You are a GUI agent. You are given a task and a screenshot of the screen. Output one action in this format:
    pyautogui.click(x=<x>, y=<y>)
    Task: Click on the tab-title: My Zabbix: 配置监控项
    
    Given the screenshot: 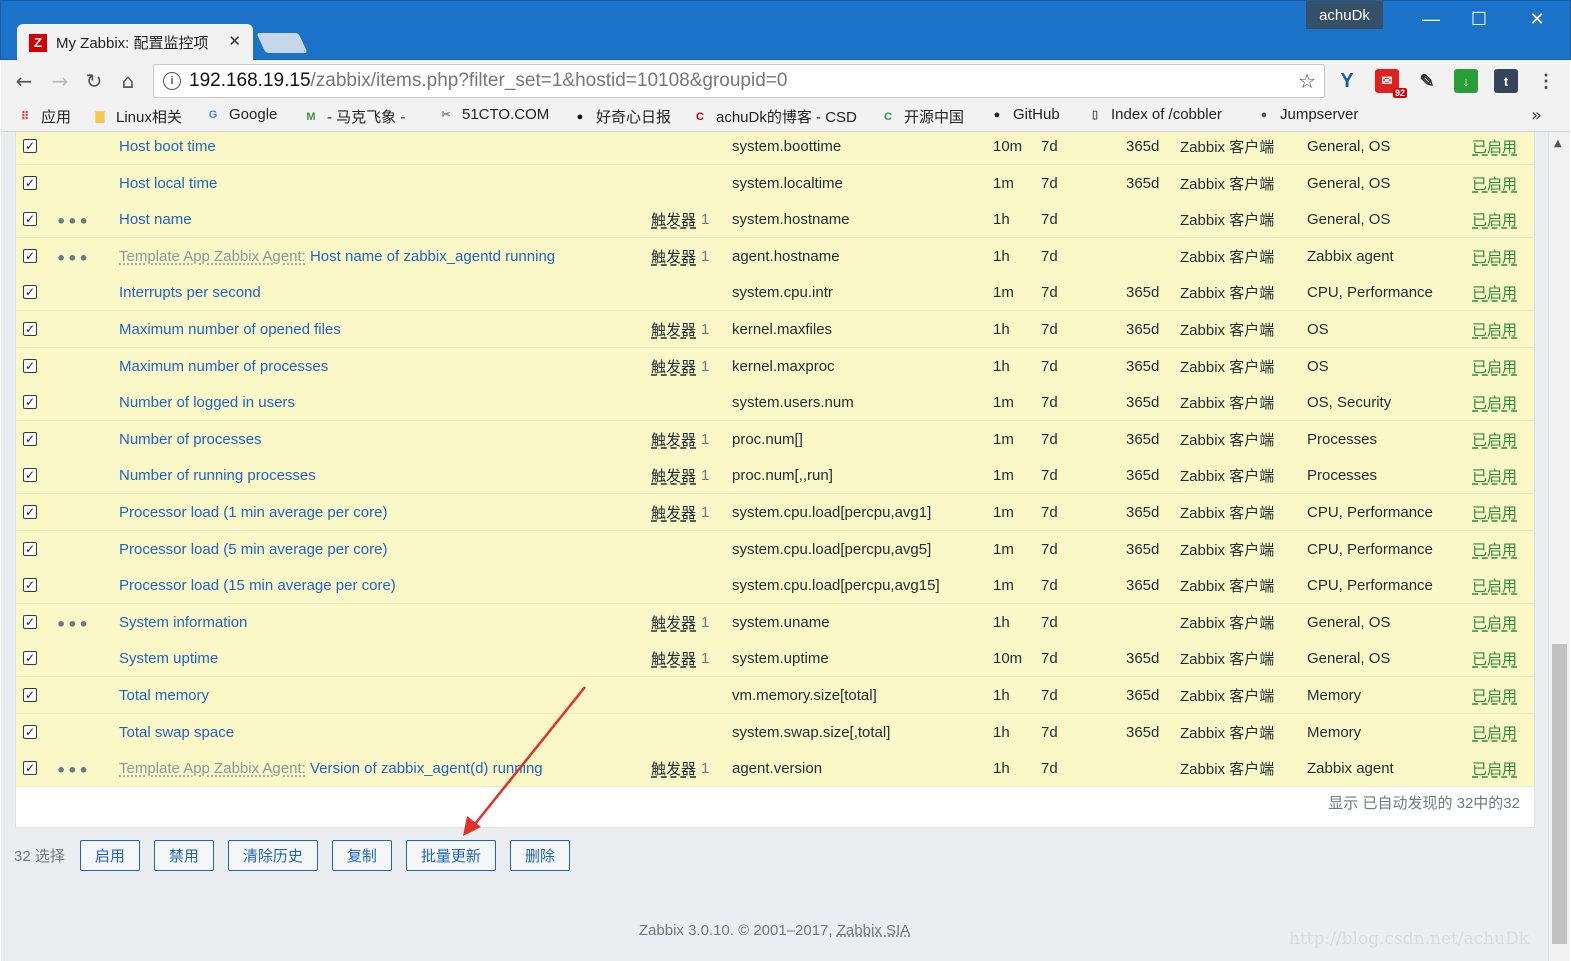 What is the action you would take?
    pyautogui.click(x=132, y=43)
    